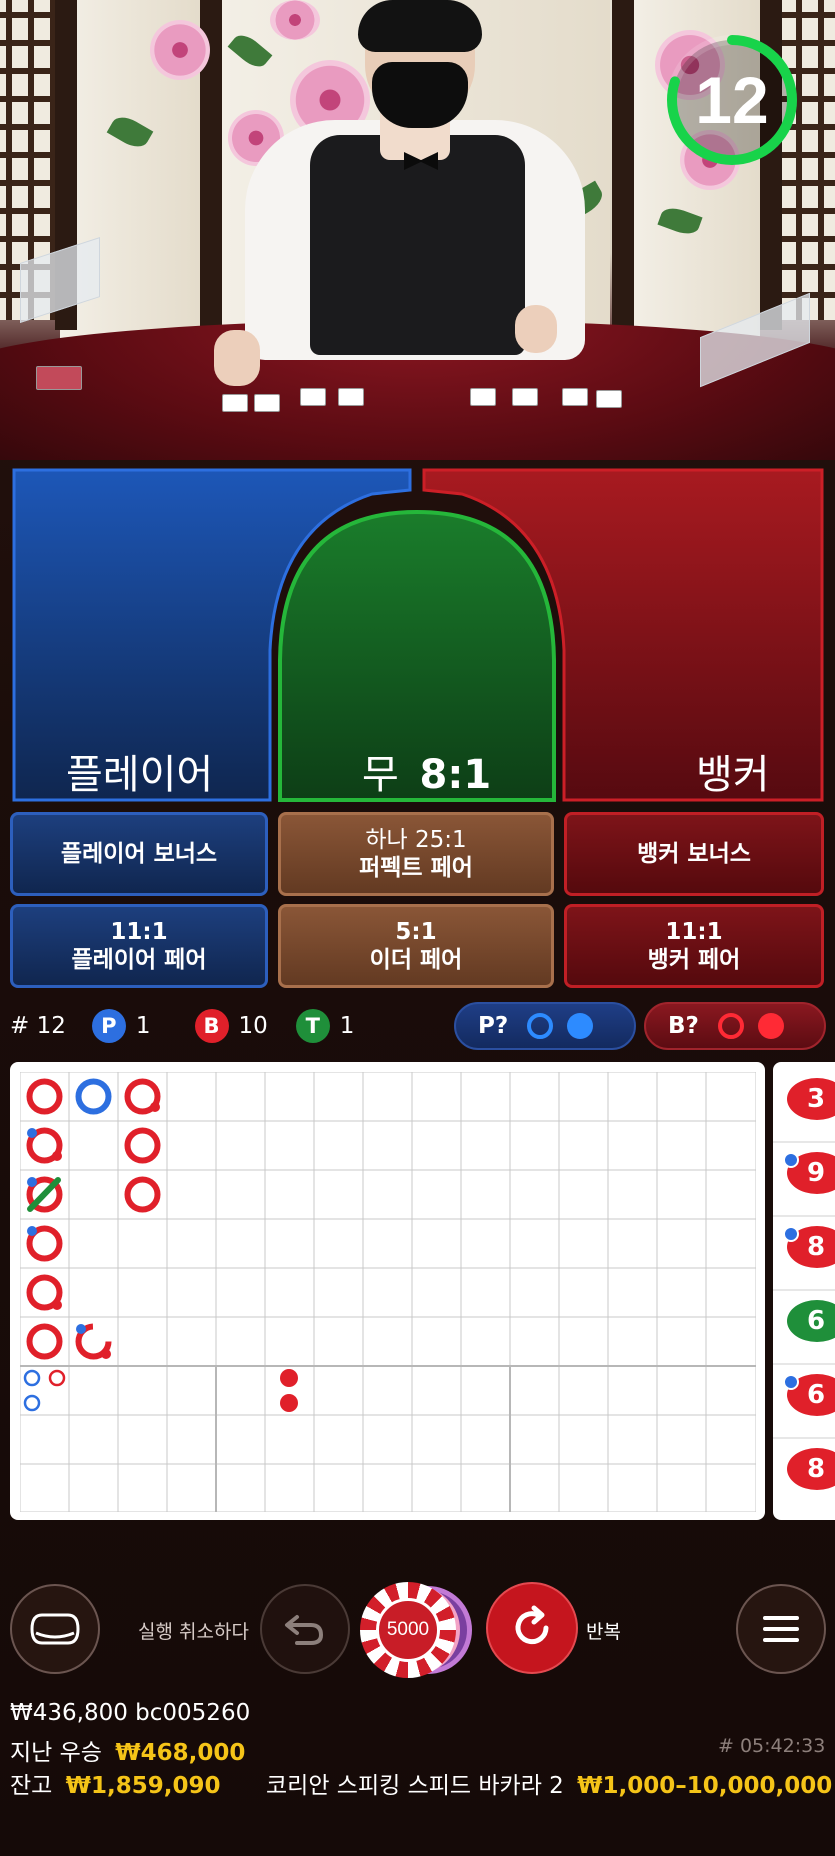  I want to click on banker-predict-button: B?, so click(735, 1026).